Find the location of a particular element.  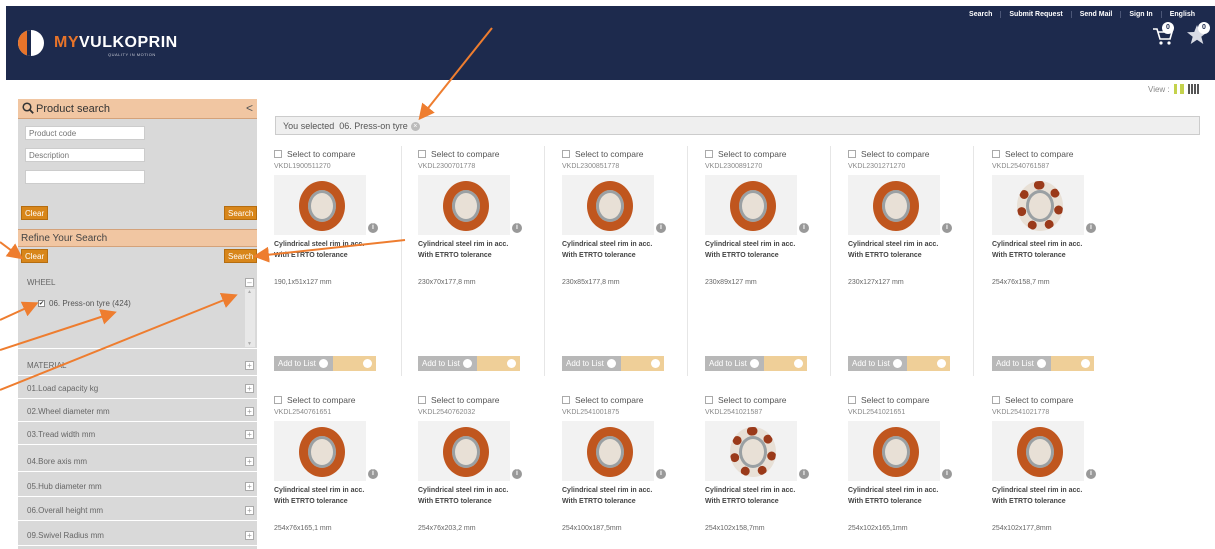

product-code: VKDL2300851778 is located at coordinates (590, 166).